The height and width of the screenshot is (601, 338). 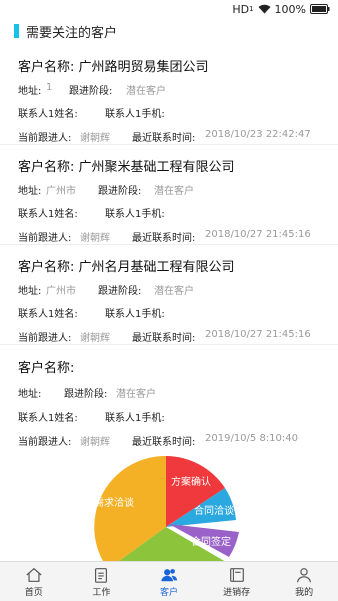 I want to click on stage-pie-chart: 需求洽谈 方案确认 合同洽谈 合同签定, so click(x=171, y=507).